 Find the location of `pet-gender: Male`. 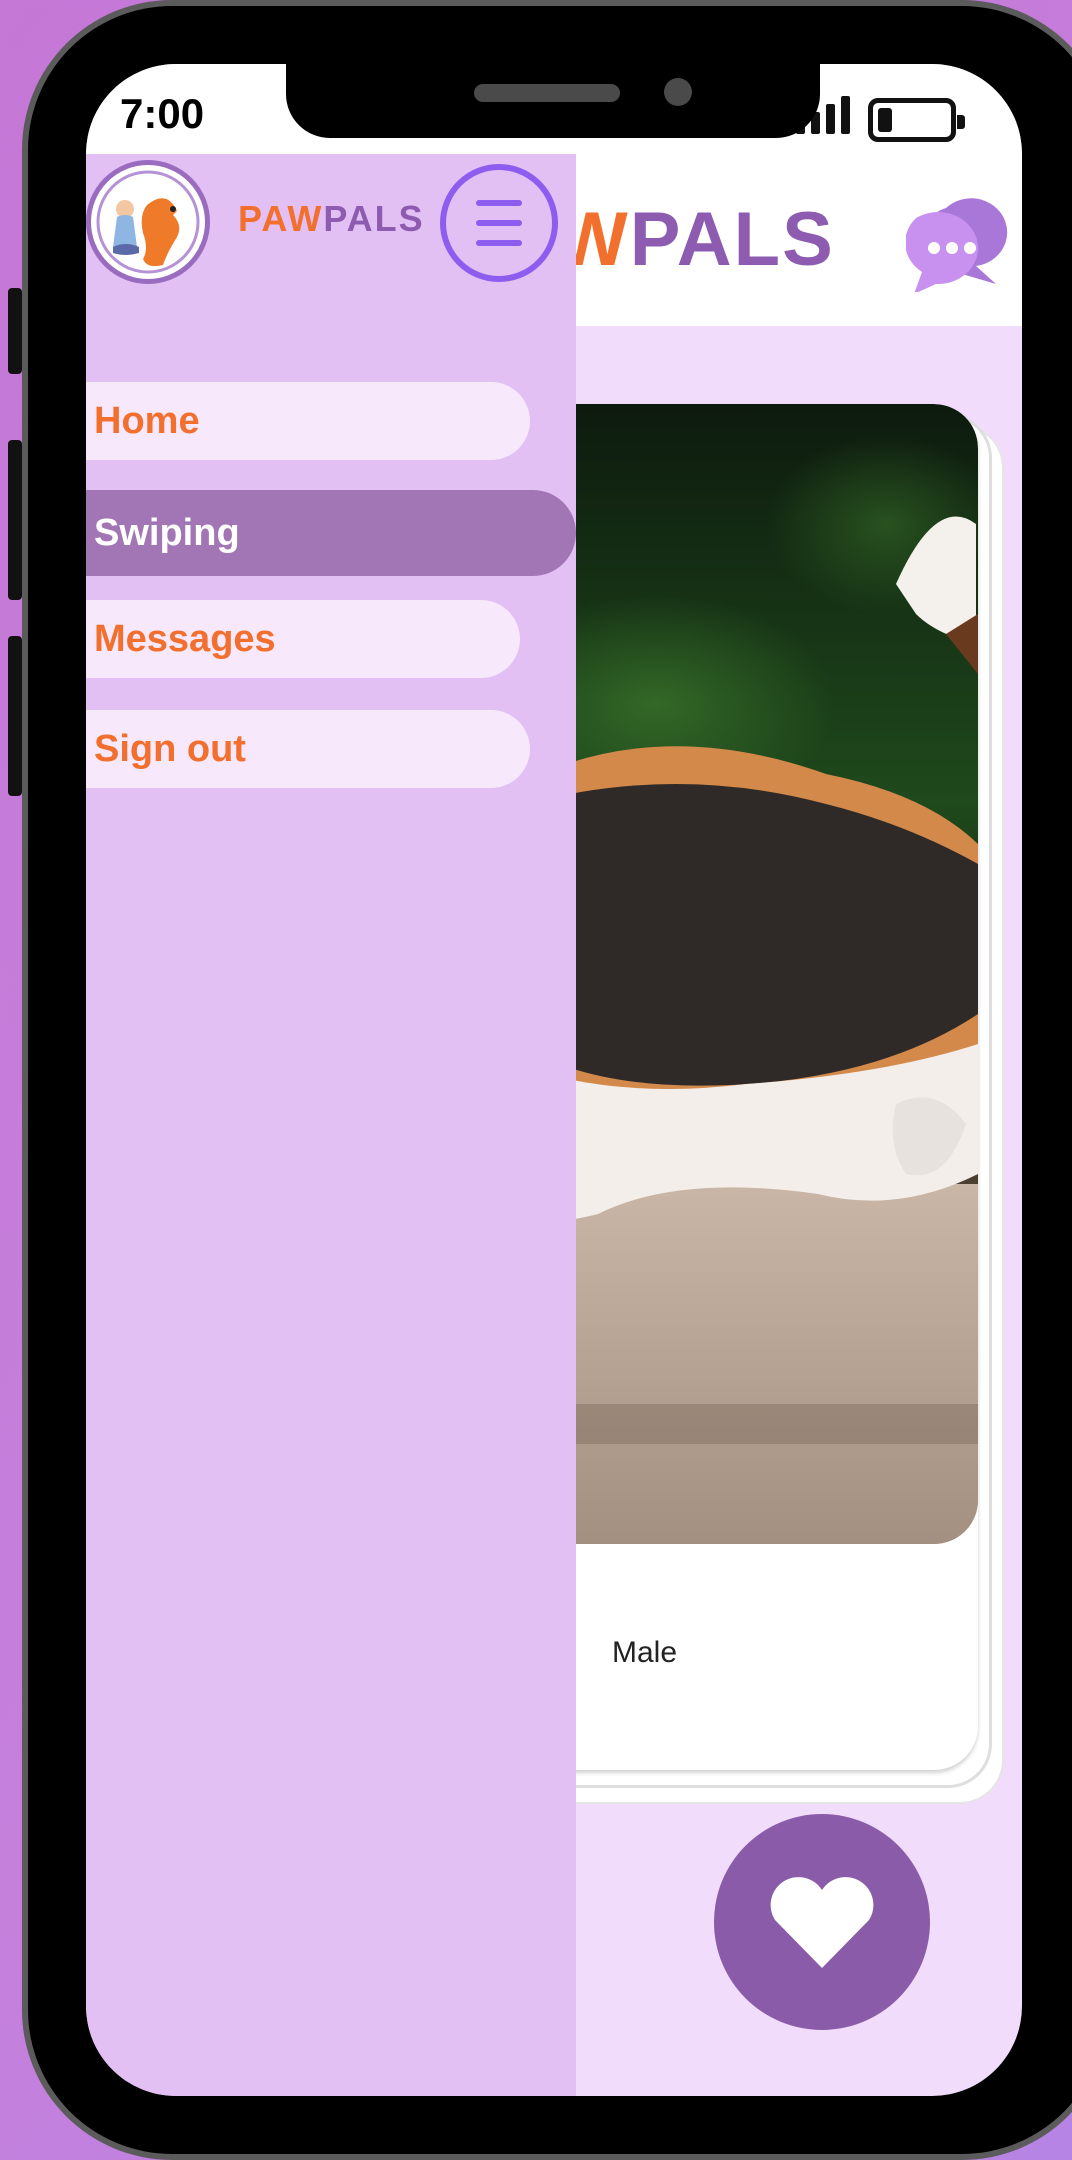

pet-gender: Male is located at coordinates (645, 1652).